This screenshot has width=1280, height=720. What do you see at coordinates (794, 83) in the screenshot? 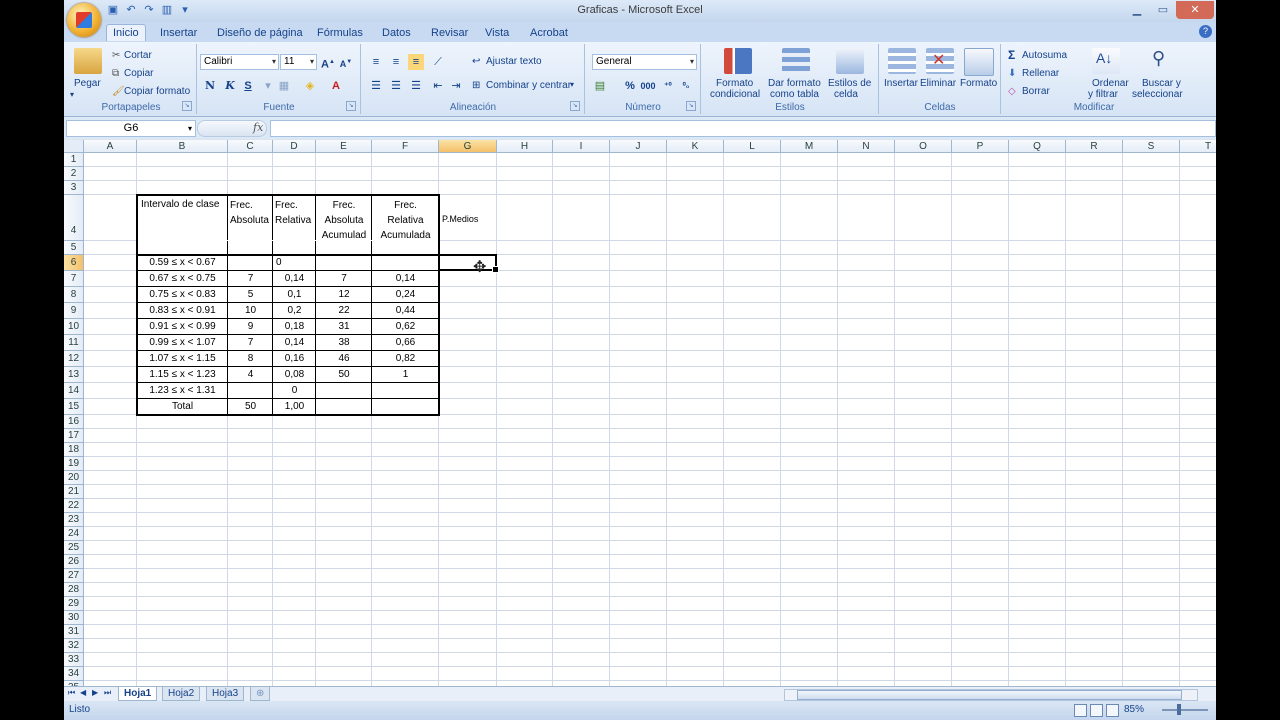
I see `format-as-table-button: Dar formato` at bounding box center [794, 83].